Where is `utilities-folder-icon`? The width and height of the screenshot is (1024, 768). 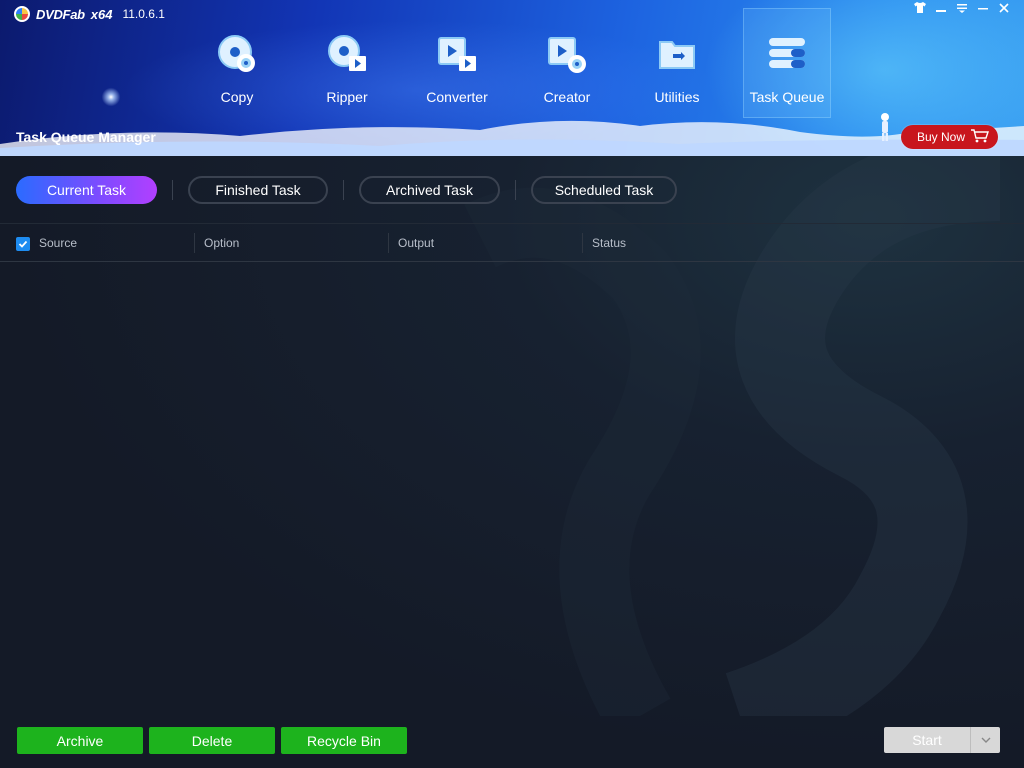 utilities-folder-icon is located at coordinates (677, 54).